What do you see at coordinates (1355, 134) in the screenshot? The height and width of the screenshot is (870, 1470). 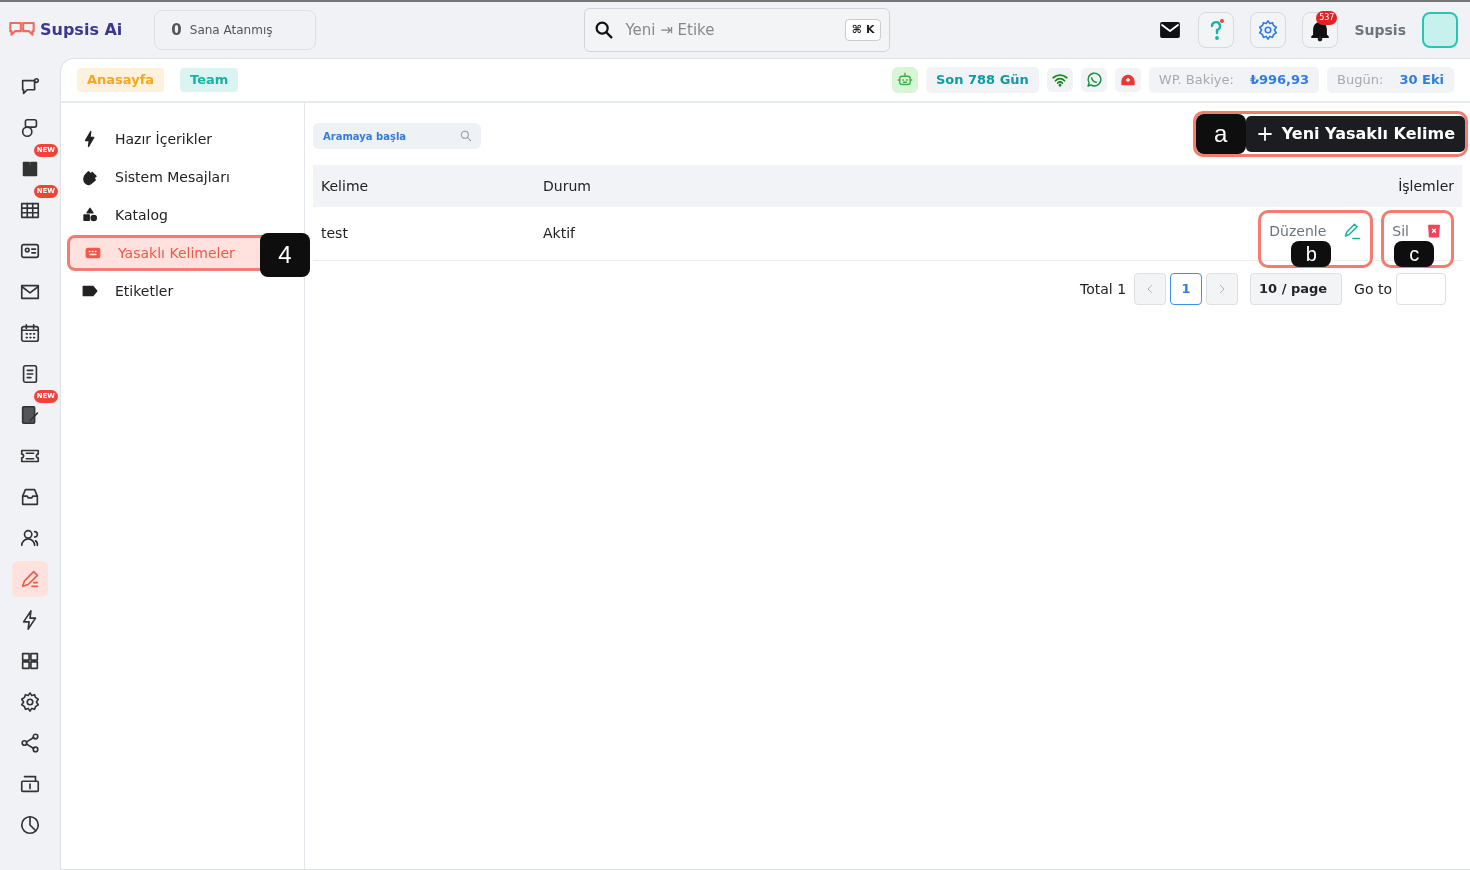 I see `new-word-button: Yeni Yasaklı Kelime` at bounding box center [1355, 134].